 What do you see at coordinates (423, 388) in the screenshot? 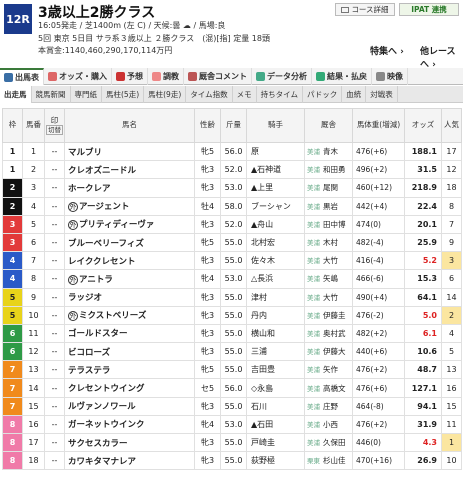
I see `odds-cell: 127.1` at bounding box center [423, 388].